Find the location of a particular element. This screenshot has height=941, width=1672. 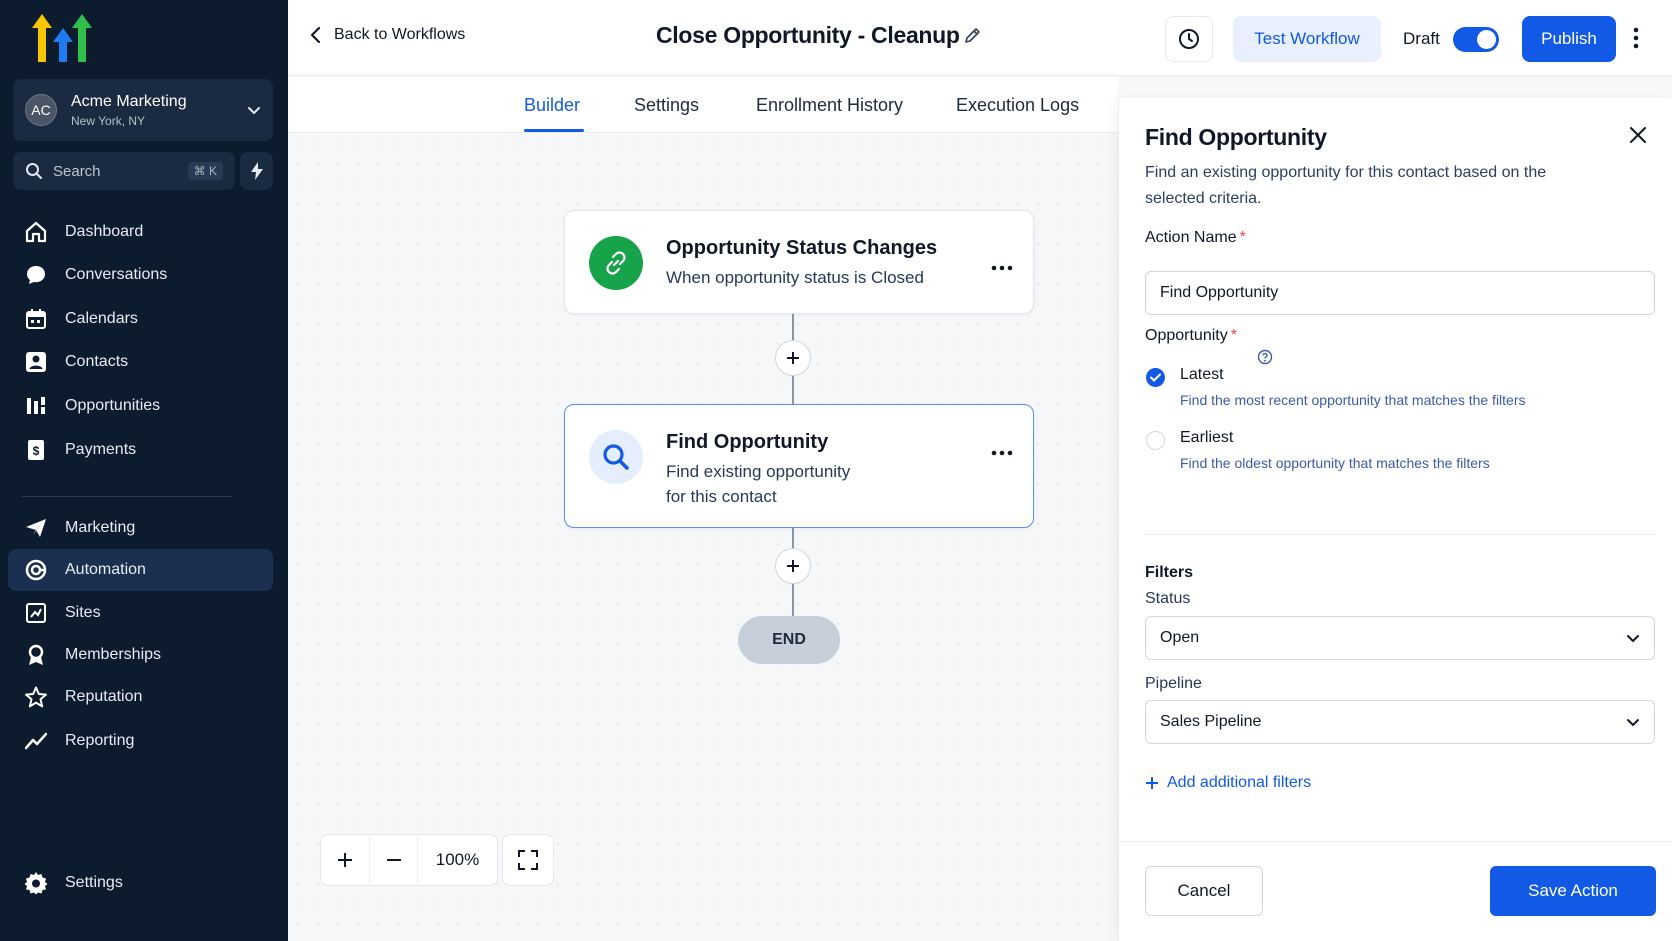

zoom-in-button is located at coordinates (345, 860).